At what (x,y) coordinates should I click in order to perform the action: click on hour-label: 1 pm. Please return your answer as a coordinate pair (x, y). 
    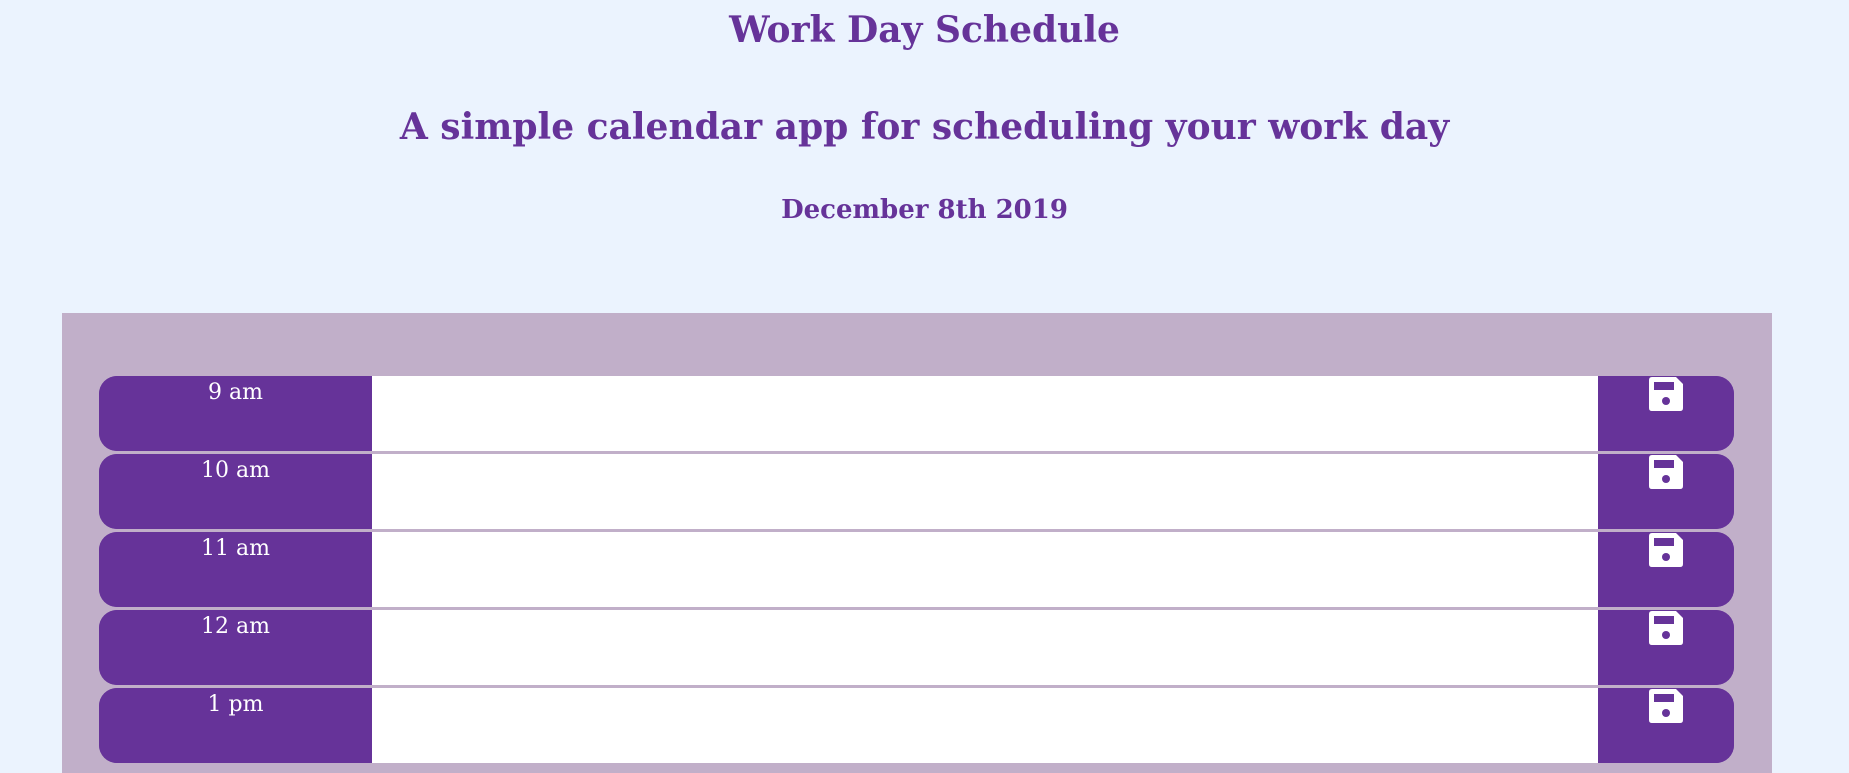
    Looking at the image, I should click on (235, 725).